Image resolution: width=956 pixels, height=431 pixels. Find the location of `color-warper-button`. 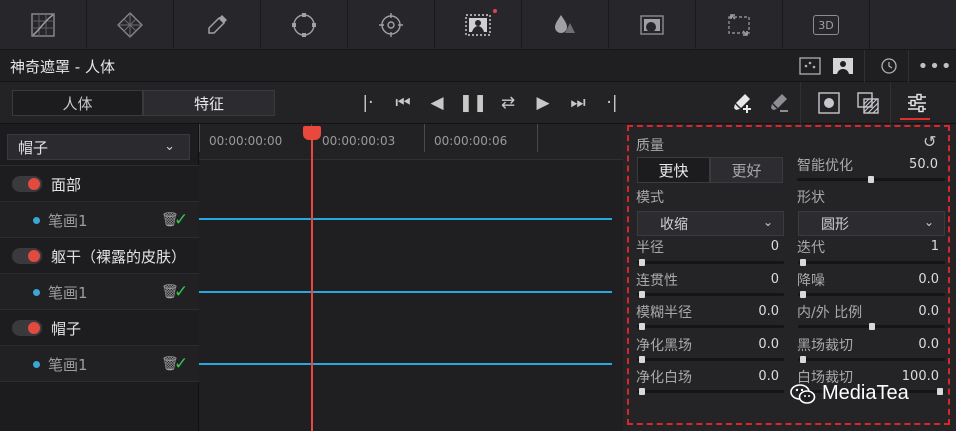

color-warper-button is located at coordinates (130, 25).